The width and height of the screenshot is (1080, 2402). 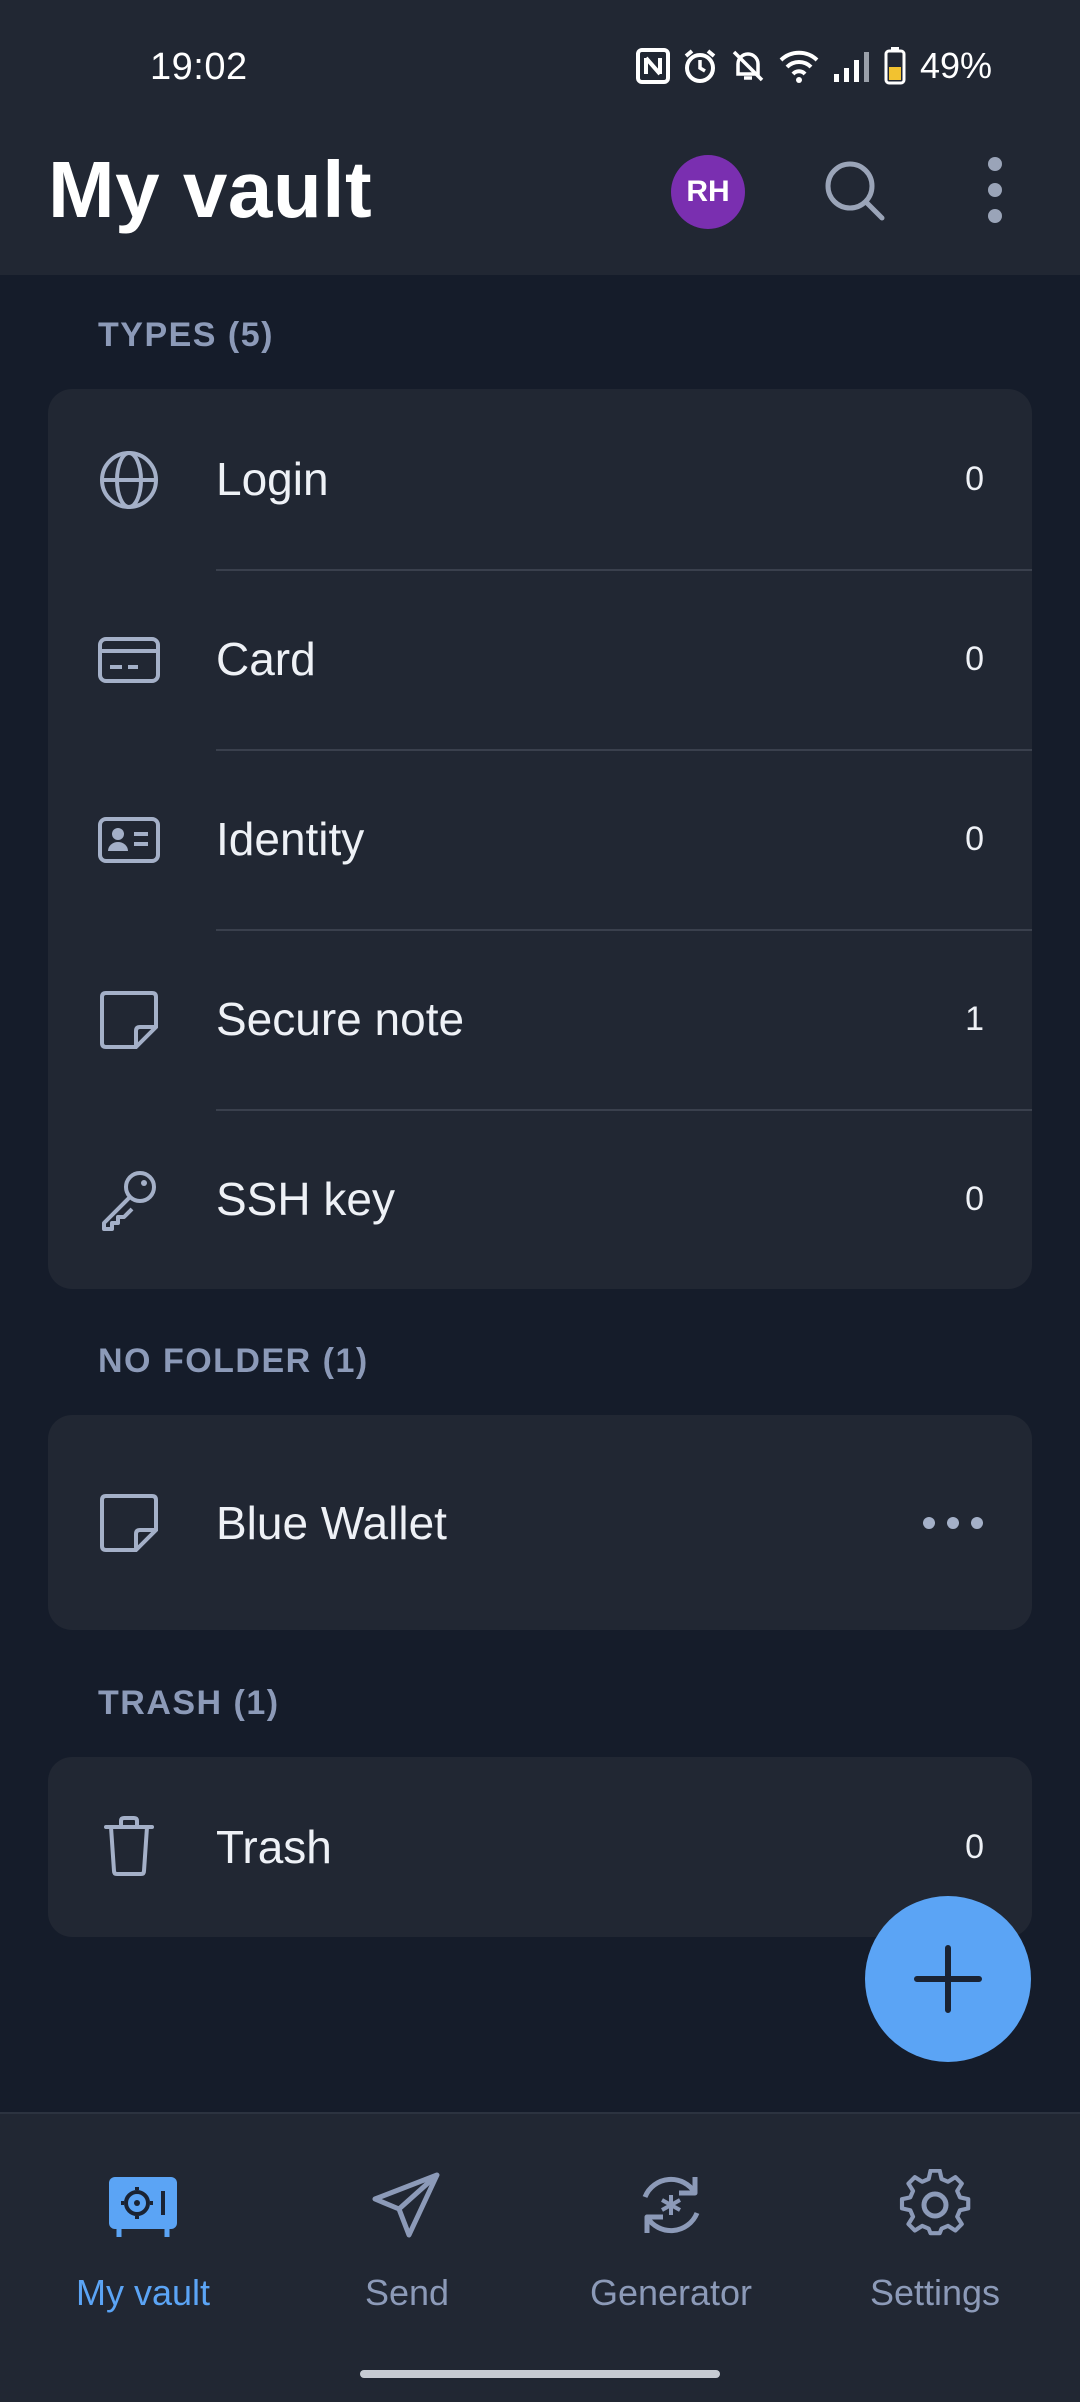 I want to click on list-item-card: Card 0, so click(x=540, y=659).